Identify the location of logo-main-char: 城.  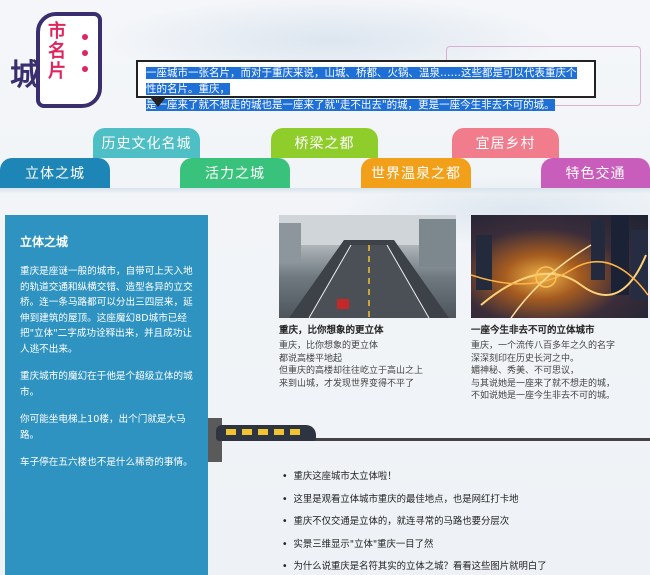
(25, 75).